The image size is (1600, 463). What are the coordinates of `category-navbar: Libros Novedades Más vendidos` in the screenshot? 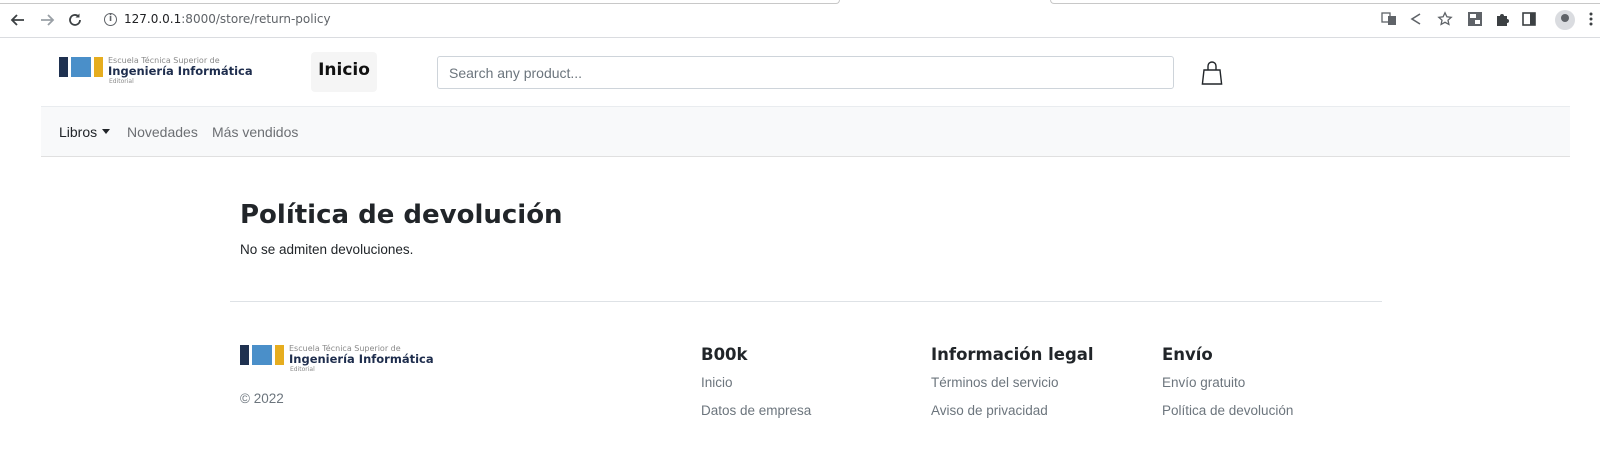 It's located at (805, 131).